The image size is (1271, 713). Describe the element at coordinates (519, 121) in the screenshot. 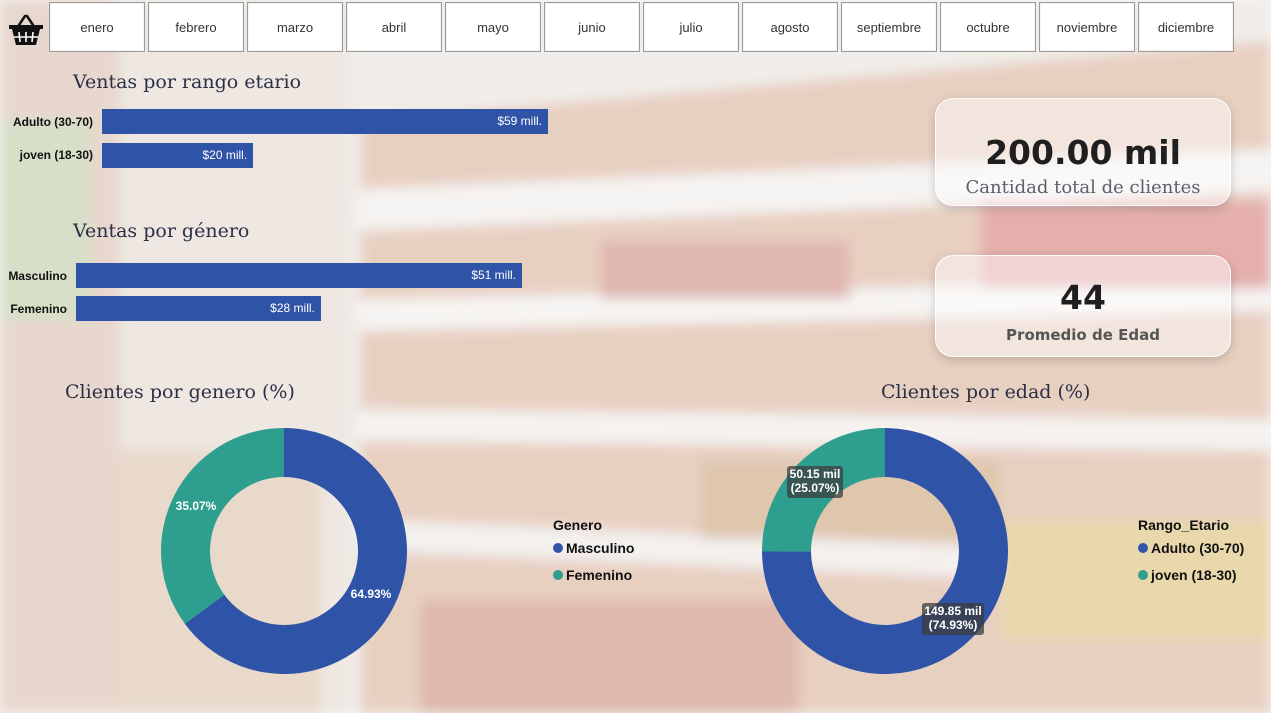

I see `bar-value-label: $59 mill.` at that location.